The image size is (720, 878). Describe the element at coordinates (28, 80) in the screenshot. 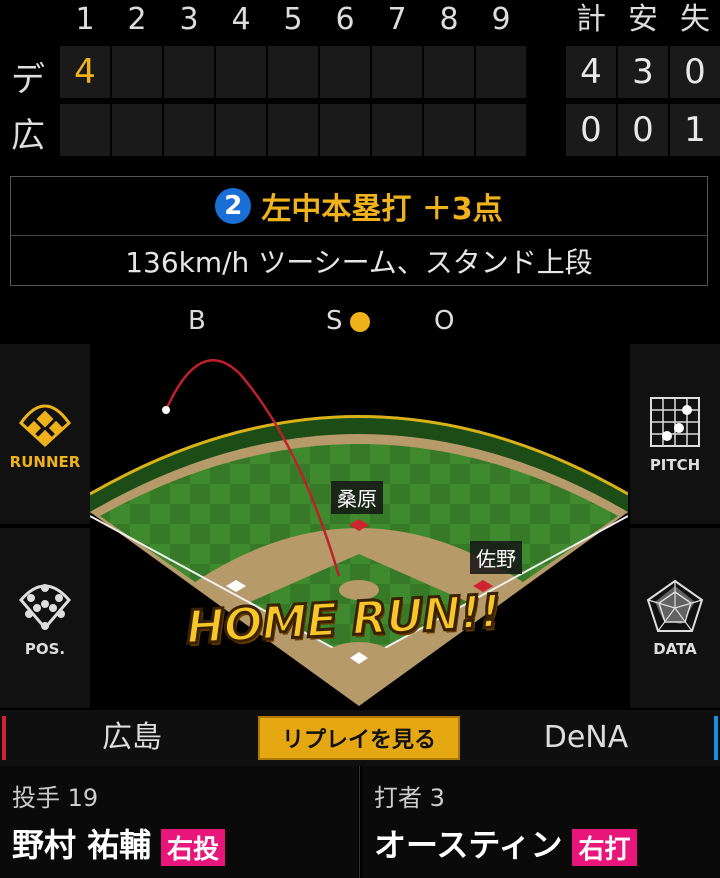

I see `team-label-away: デ` at that location.